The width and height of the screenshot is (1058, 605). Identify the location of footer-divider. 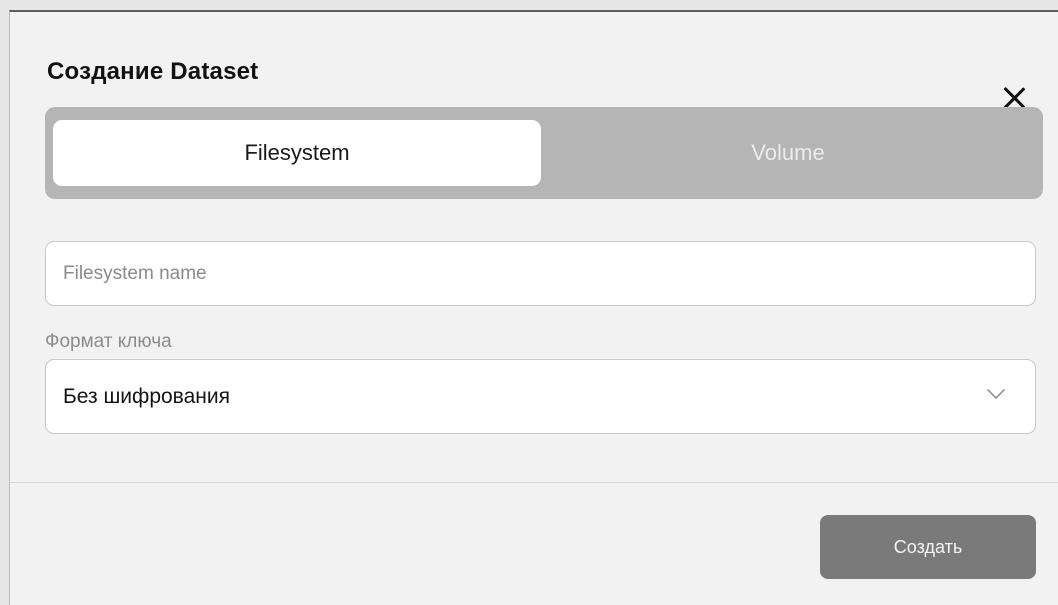
(534, 482).